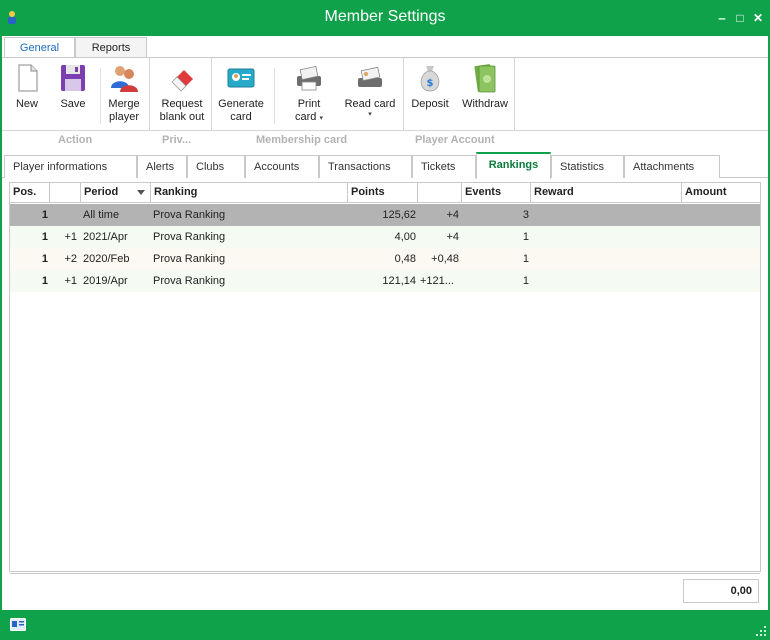 The width and height of the screenshot is (770, 640). What do you see at coordinates (365, 166) in the screenshot?
I see `tab-transactions: Transactions` at bounding box center [365, 166].